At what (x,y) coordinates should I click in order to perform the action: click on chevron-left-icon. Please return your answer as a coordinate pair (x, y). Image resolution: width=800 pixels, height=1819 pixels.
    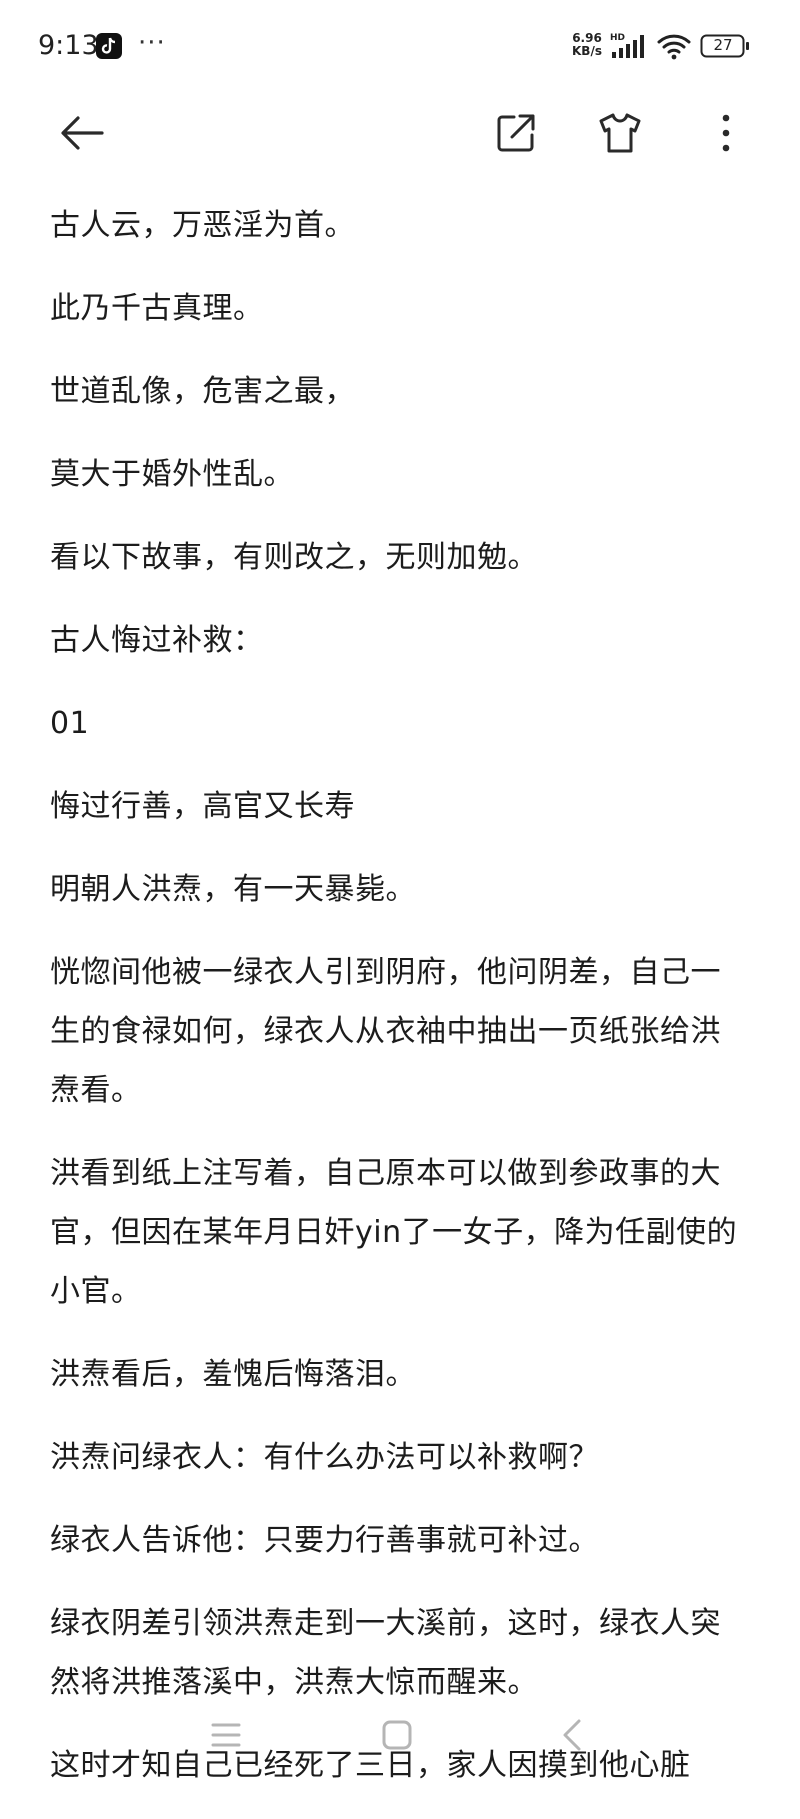
    Looking at the image, I should click on (572, 1735).